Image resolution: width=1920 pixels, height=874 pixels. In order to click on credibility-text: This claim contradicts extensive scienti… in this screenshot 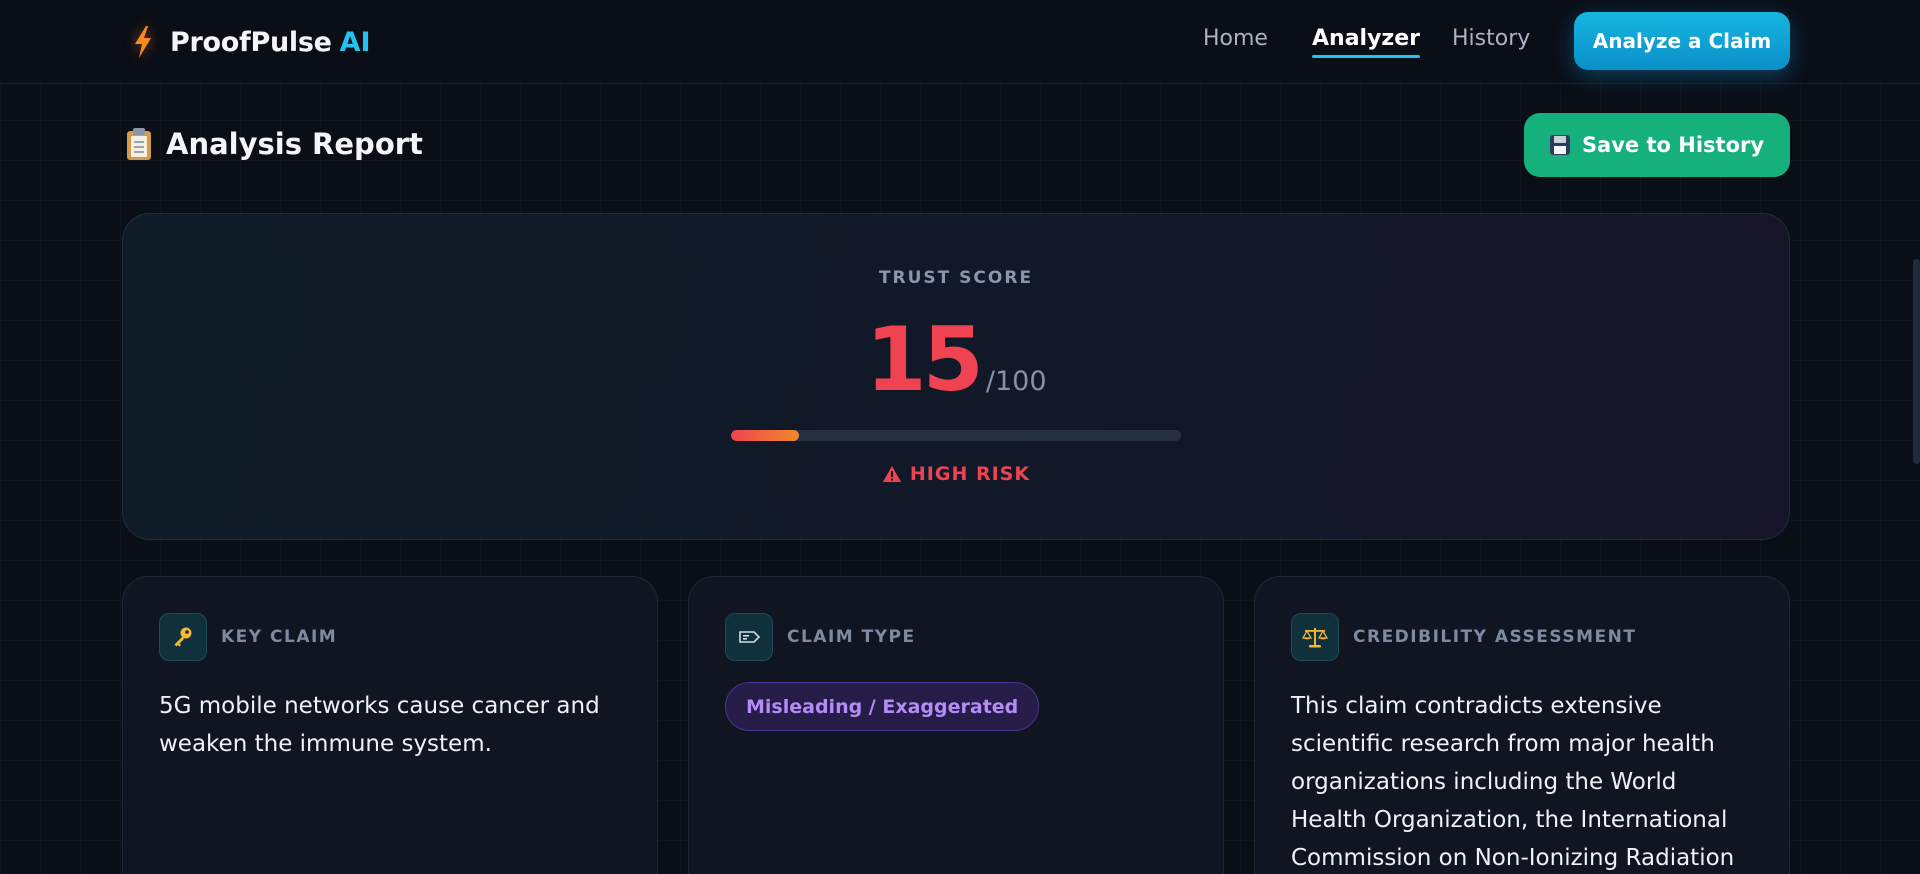, I will do `click(1513, 782)`.